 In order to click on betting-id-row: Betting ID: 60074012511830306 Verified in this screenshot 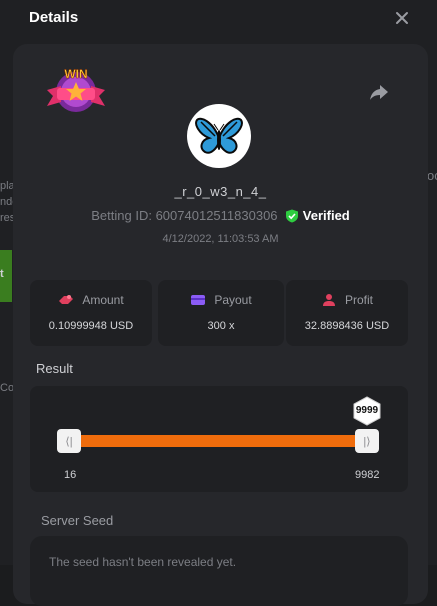, I will do `click(220, 215)`.